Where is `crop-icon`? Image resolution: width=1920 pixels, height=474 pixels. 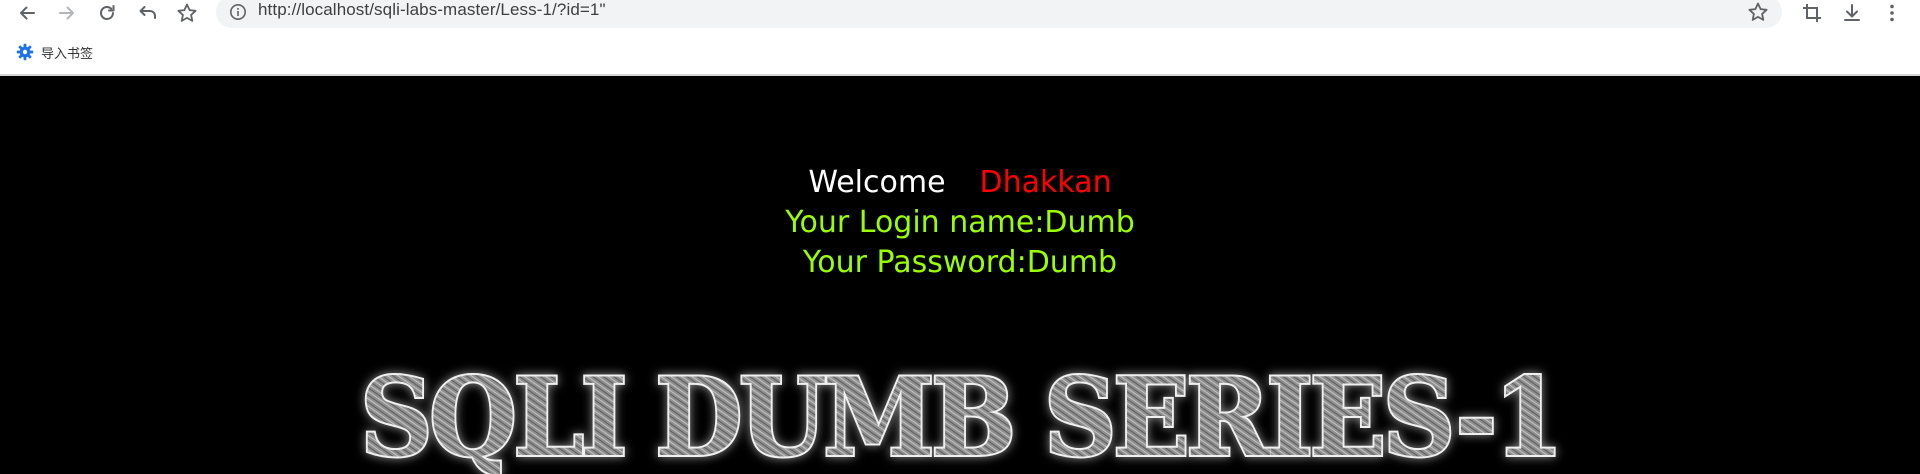 crop-icon is located at coordinates (1812, 13).